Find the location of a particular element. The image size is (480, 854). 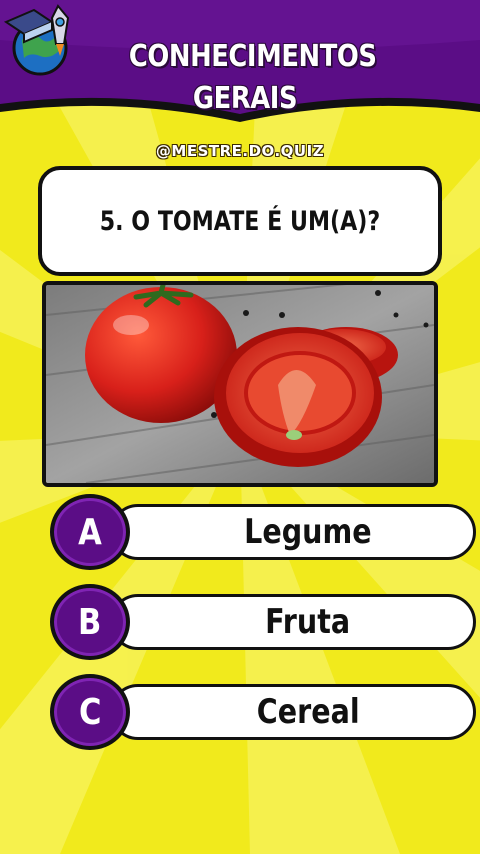

answer-letter-badge: A is located at coordinates (90, 532).